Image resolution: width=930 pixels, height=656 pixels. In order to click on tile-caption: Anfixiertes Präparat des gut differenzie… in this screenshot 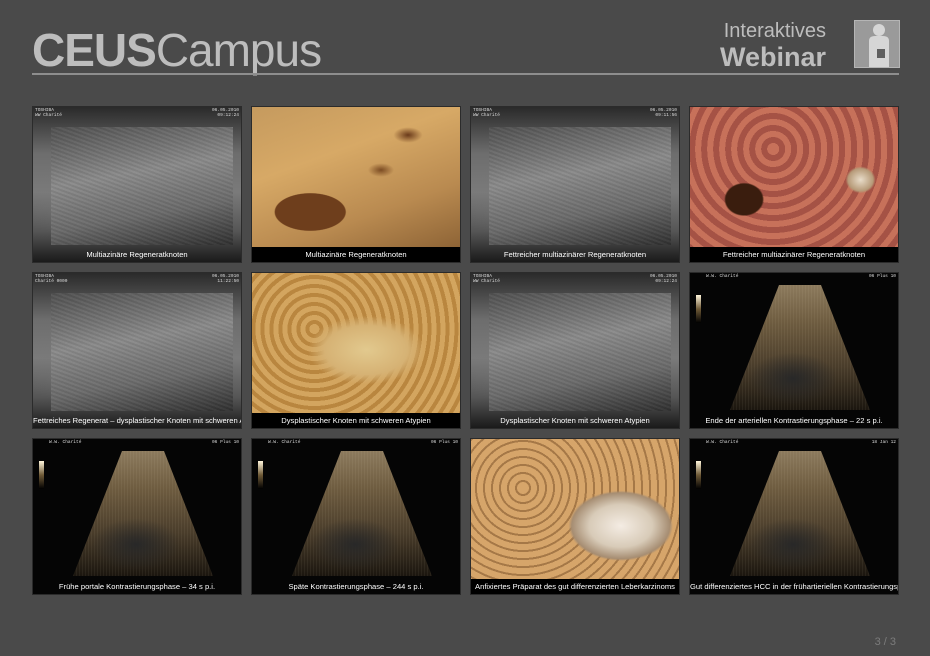, I will do `click(575, 586)`.